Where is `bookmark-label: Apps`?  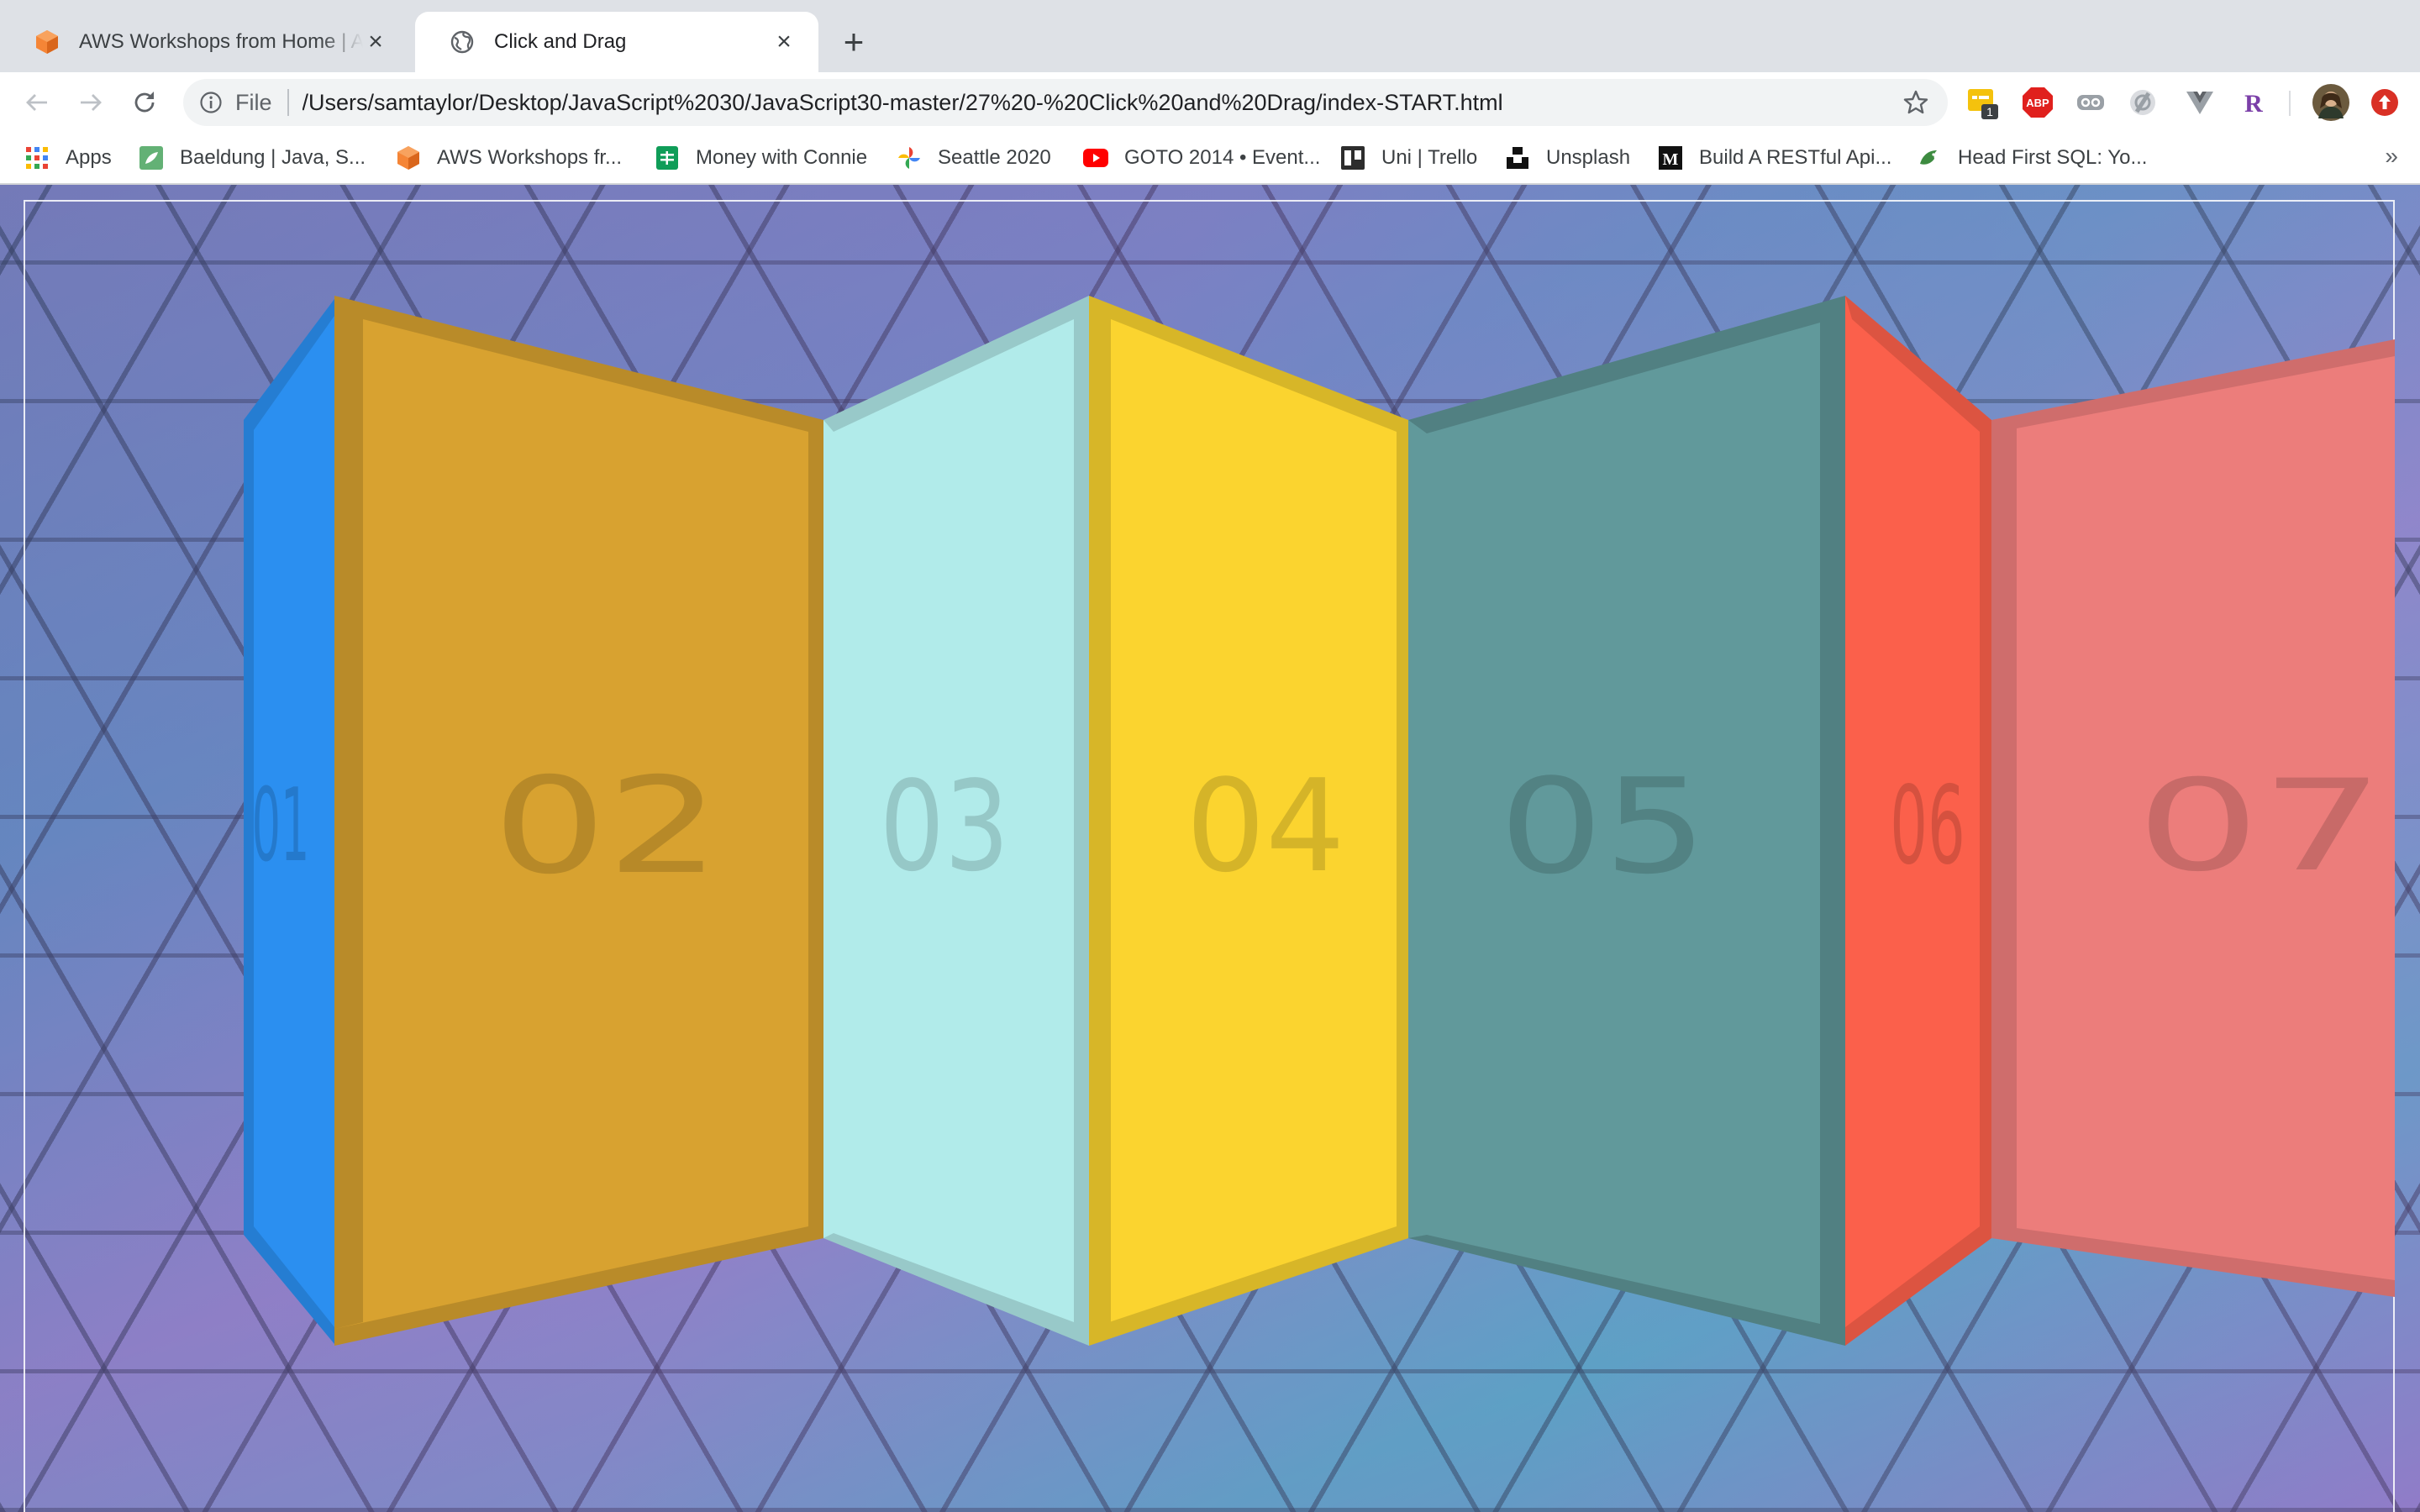
bookmark-label: Apps is located at coordinates (89, 157).